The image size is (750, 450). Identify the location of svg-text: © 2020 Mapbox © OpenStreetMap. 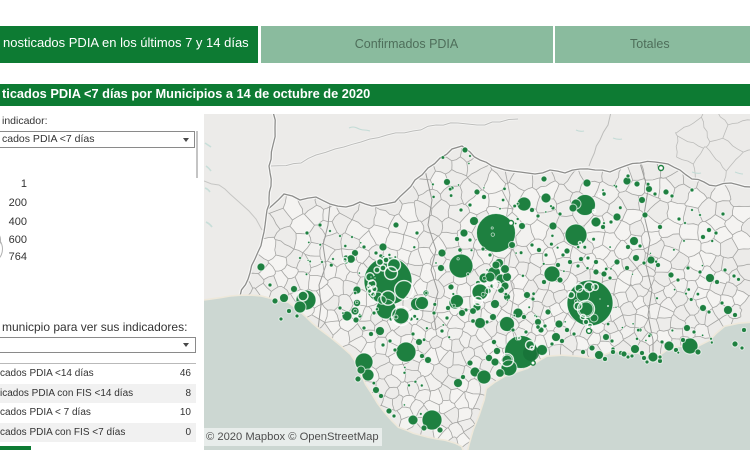
(292, 437).